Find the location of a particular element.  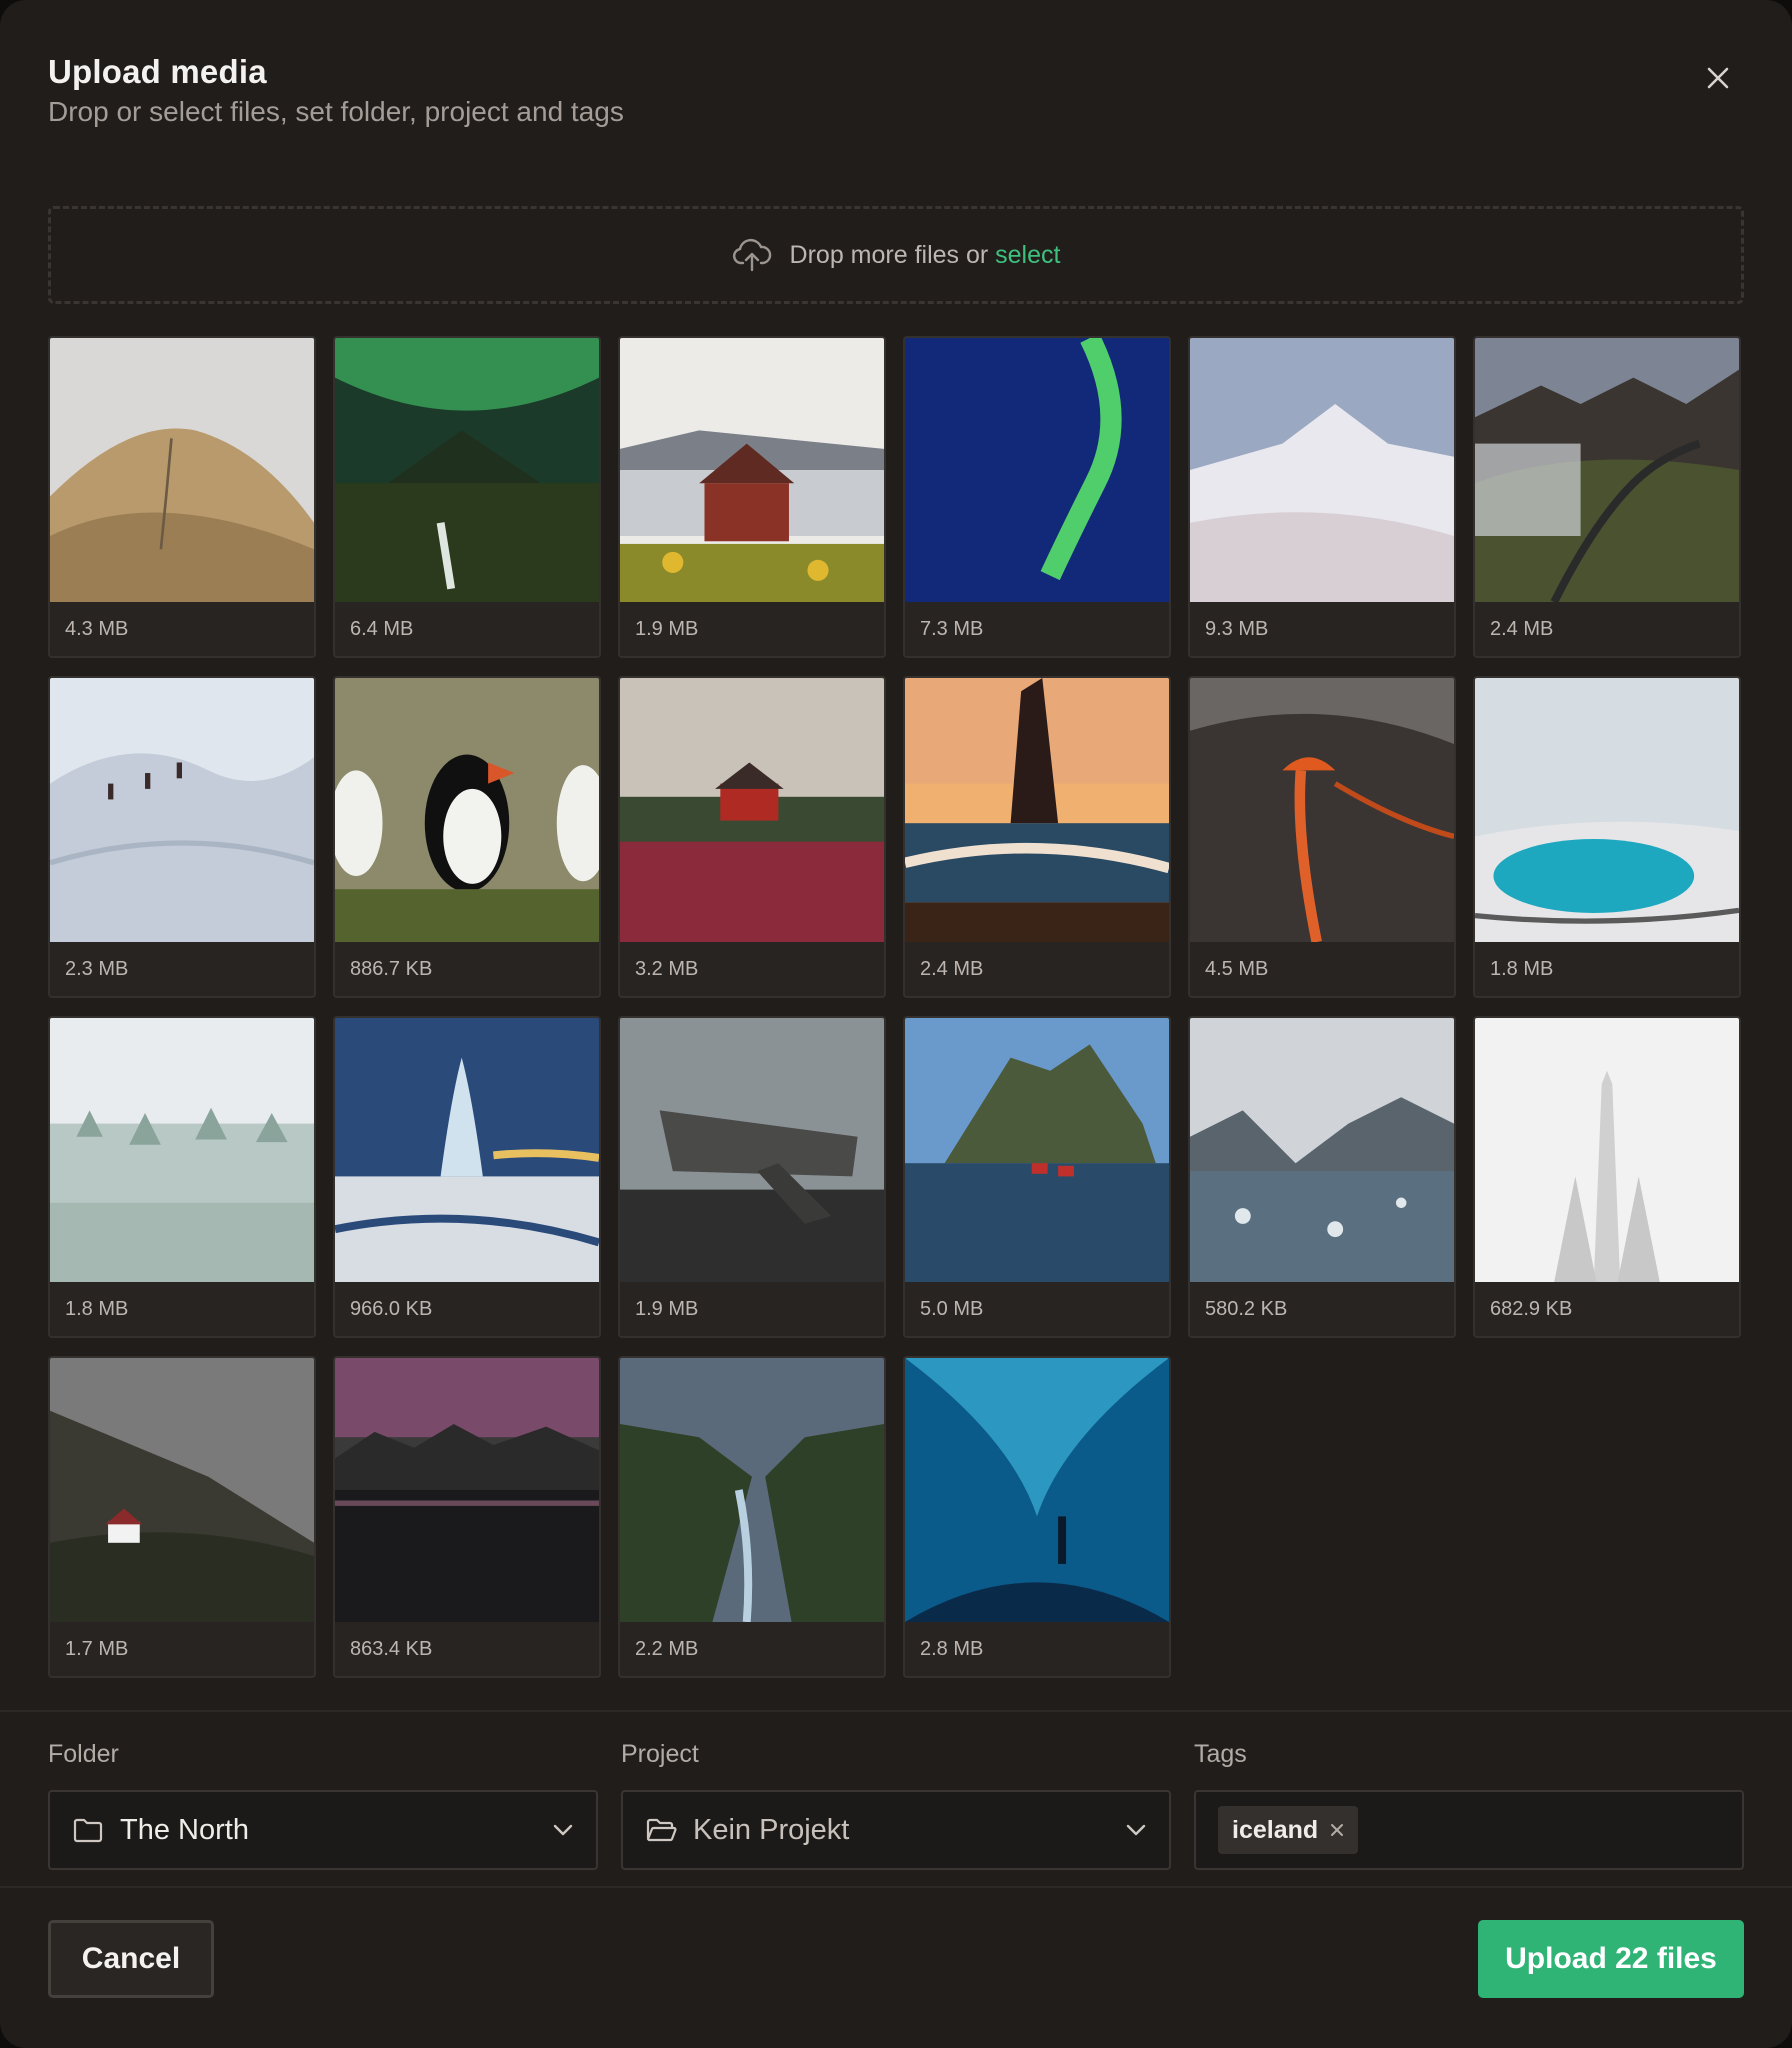

project-label: Project is located at coordinates (660, 1754).